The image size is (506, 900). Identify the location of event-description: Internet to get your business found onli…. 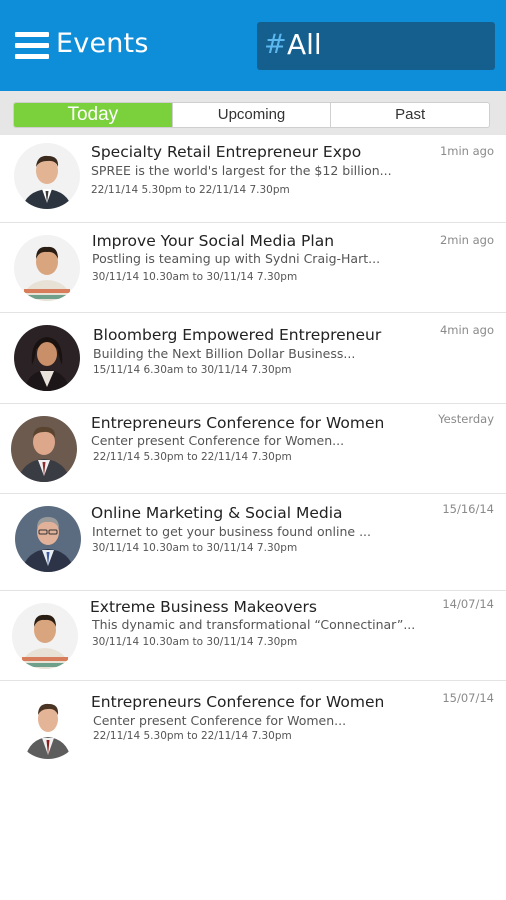
(231, 531).